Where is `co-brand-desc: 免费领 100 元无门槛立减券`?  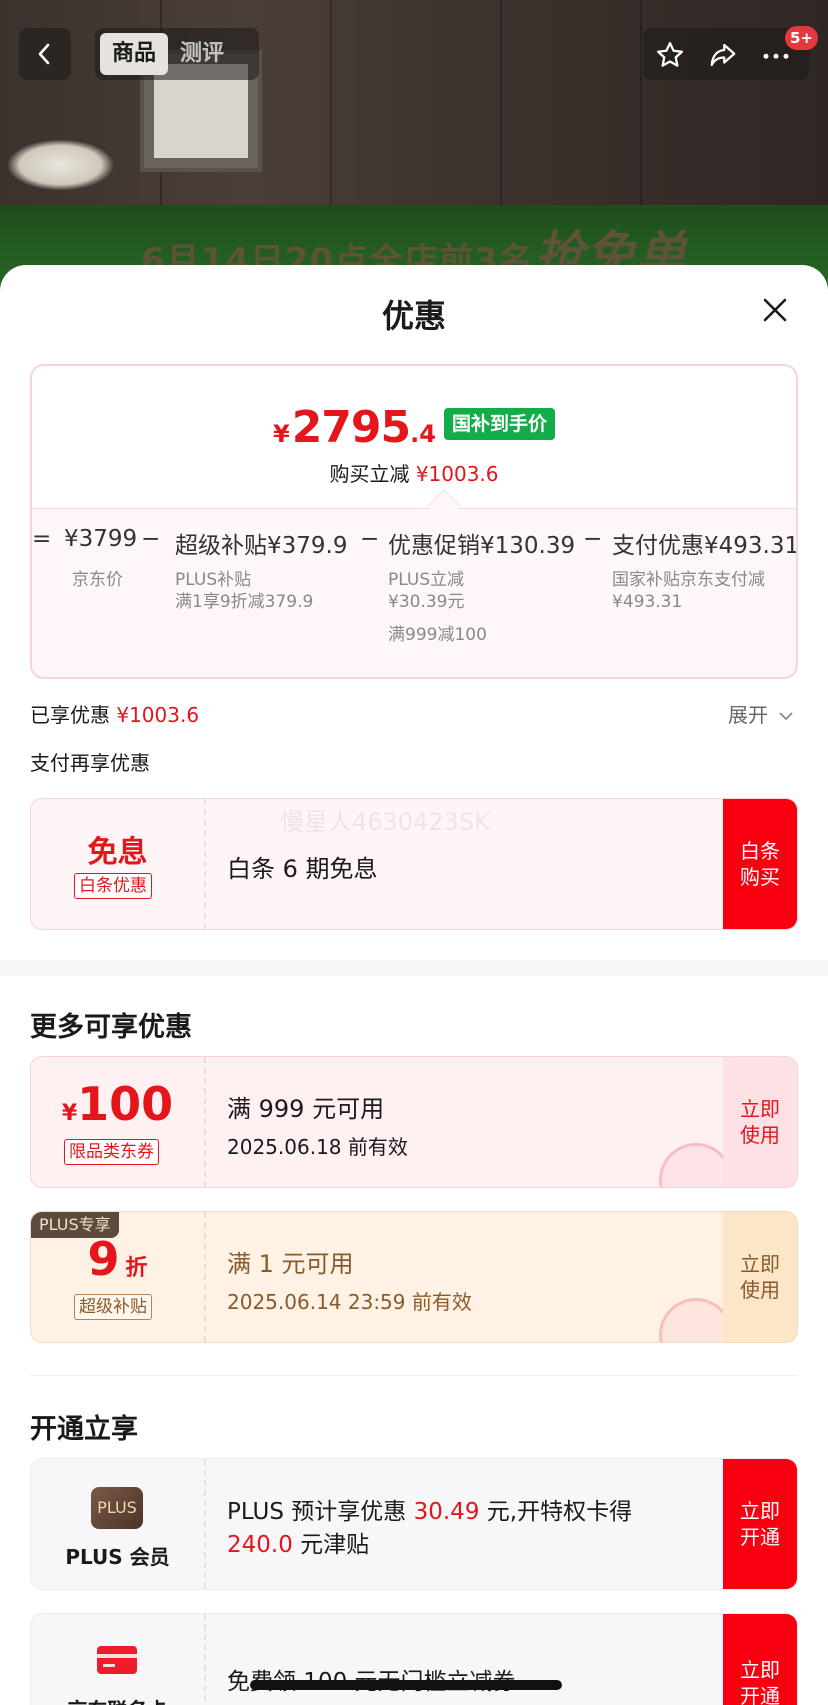 co-brand-desc: 免费领 100 元无门槛立减券 is located at coordinates (371, 1679).